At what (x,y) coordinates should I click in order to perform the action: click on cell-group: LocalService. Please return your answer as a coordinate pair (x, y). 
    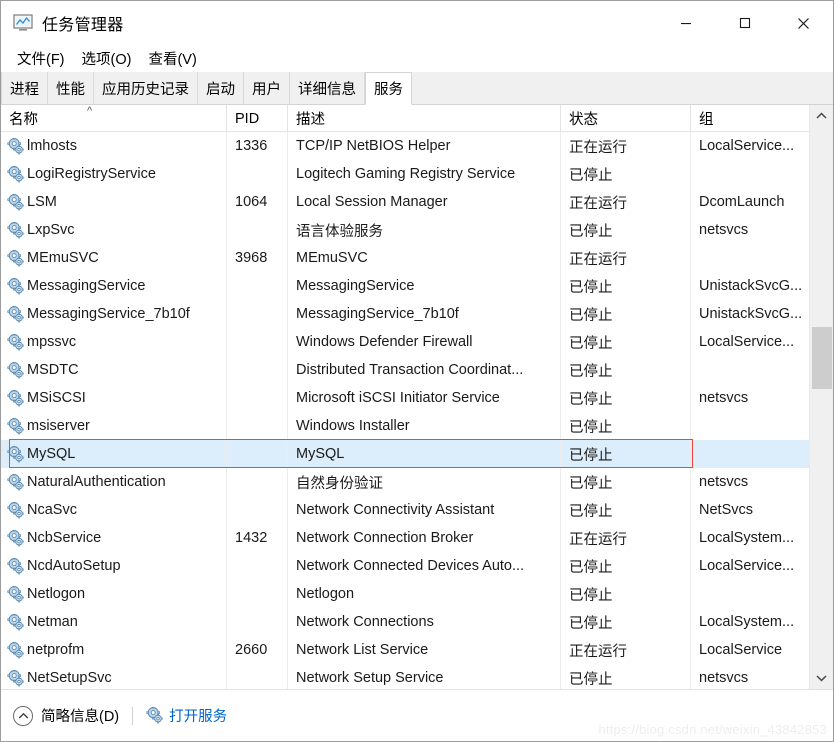
    Looking at the image, I should click on (741, 650).